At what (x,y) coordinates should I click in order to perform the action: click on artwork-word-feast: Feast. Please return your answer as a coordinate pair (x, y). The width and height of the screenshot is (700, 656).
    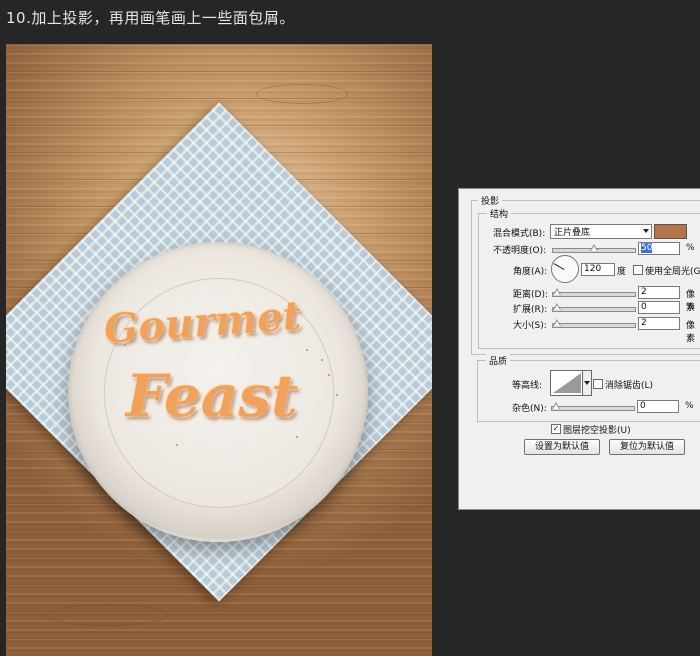
    Looking at the image, I should click on (212, 396).